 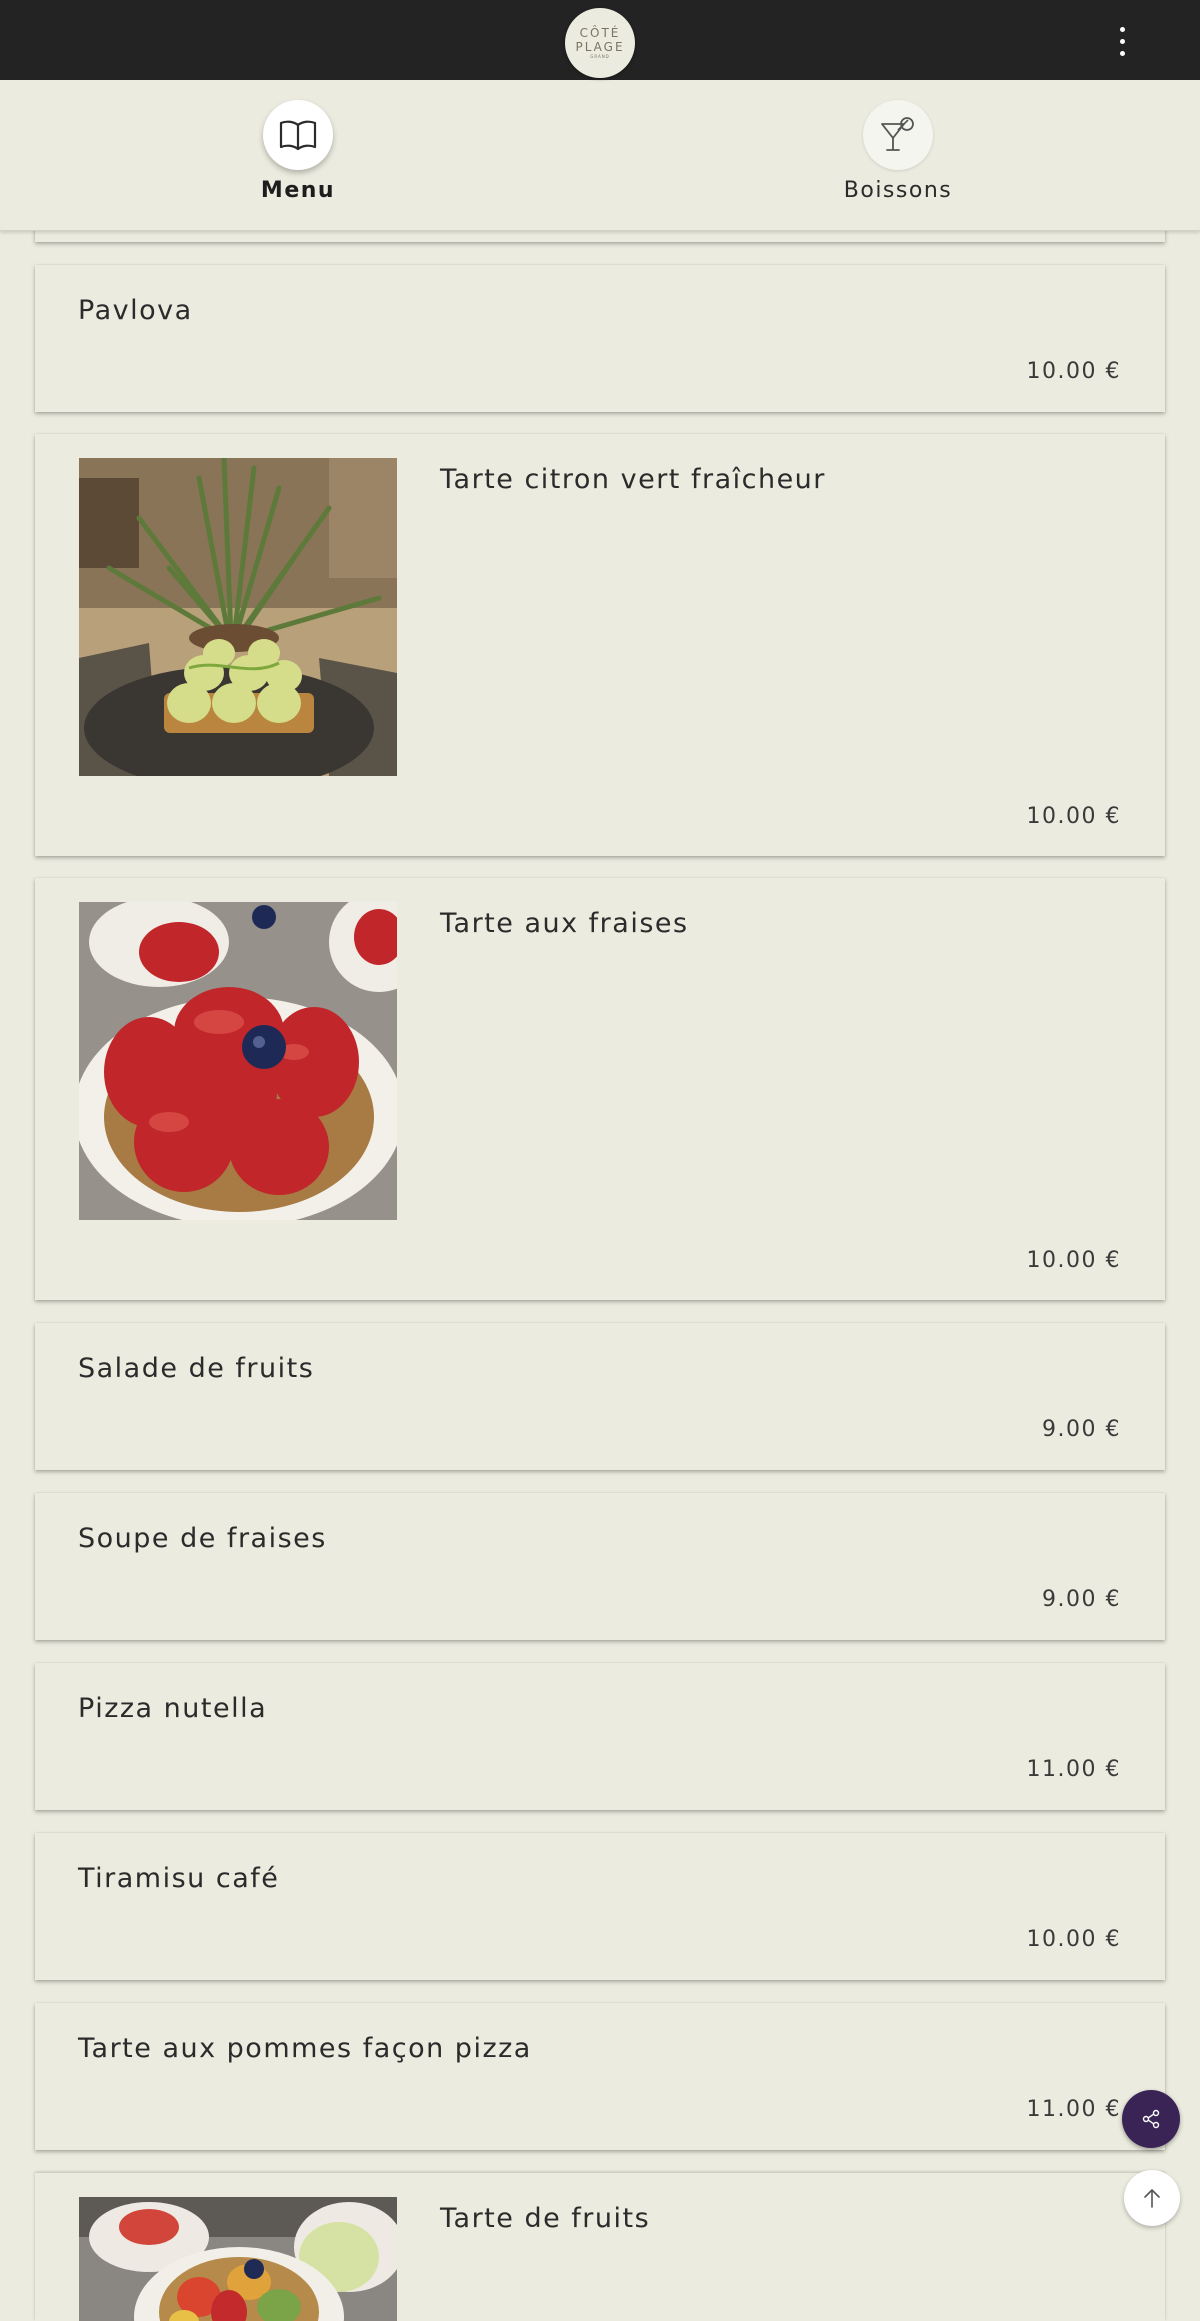 I want to click on tab-boissons: Boissons, so click(x=898, y=155).